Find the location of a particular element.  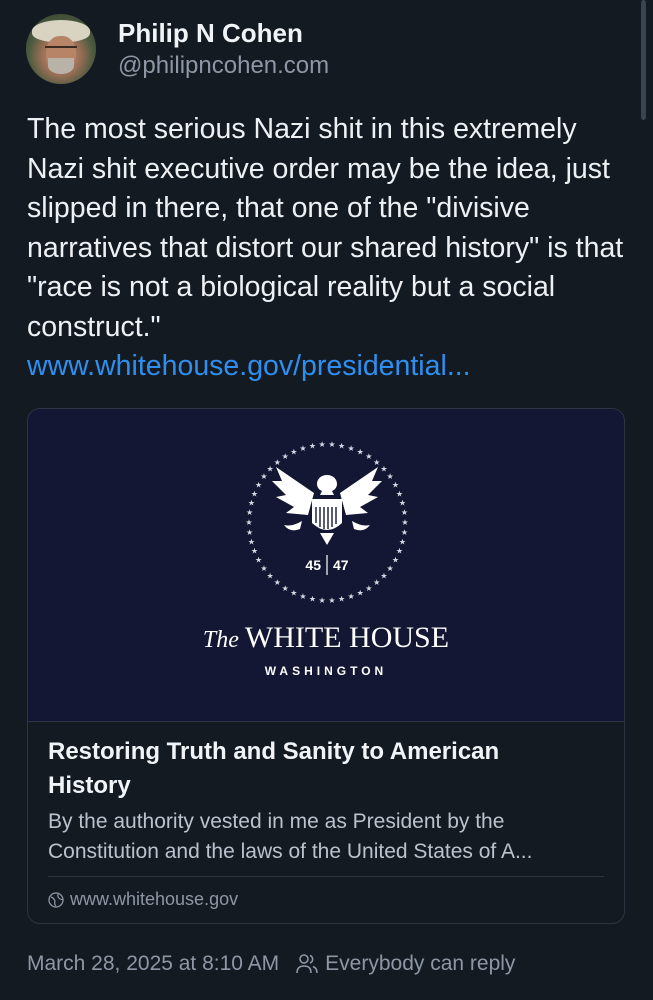

white-house-wordmark: The WHITE HOUSE is located at coordinates (326, 638).